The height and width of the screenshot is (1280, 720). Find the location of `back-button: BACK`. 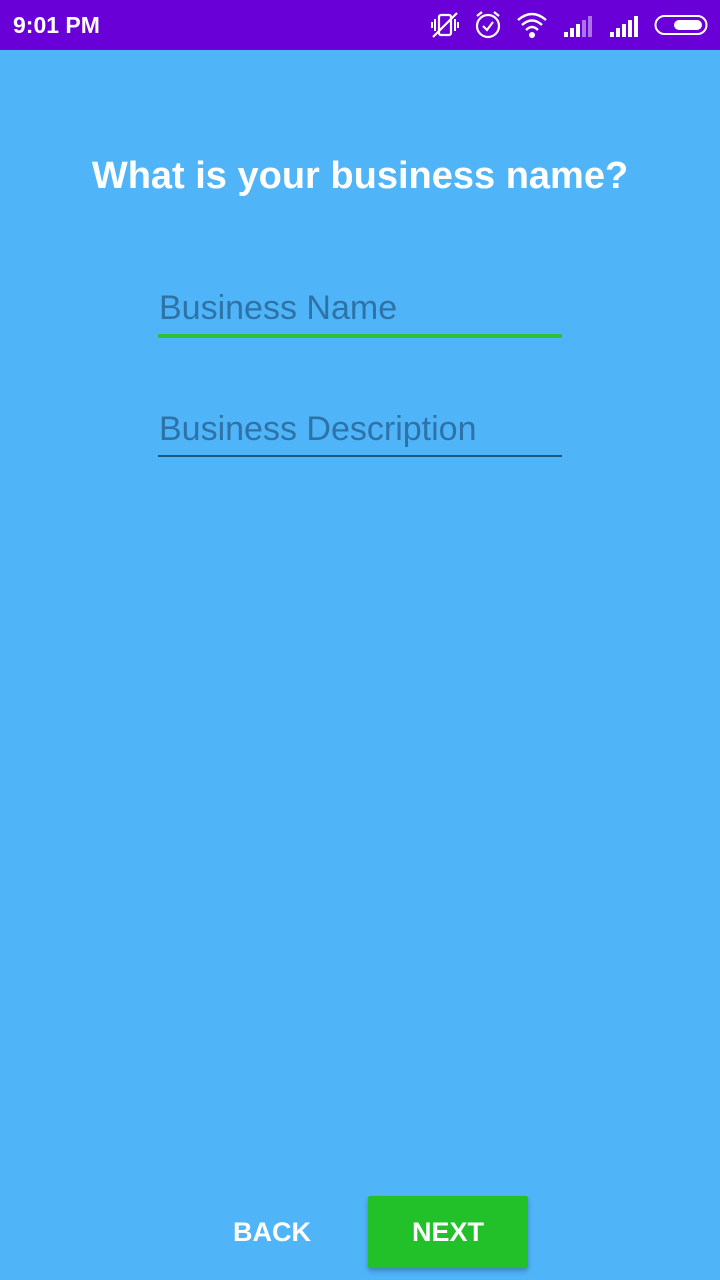

back-button: BACK is located at coordinates (272, 1232).